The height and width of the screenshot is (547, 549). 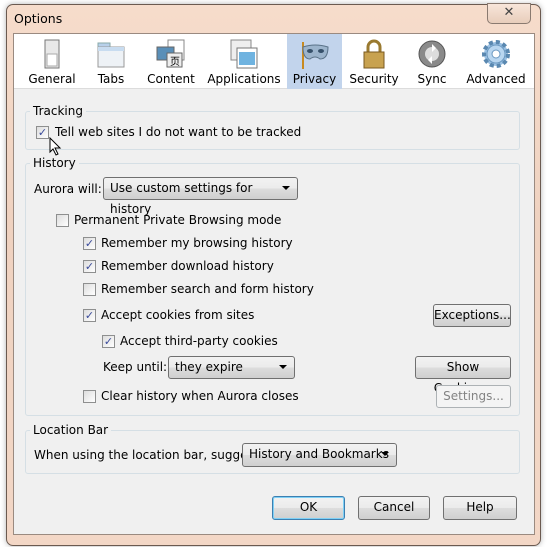 What do you see at coordinates (244, 54) in the screenshot?
I see `applications-icon` at bounding box center [244, 54].